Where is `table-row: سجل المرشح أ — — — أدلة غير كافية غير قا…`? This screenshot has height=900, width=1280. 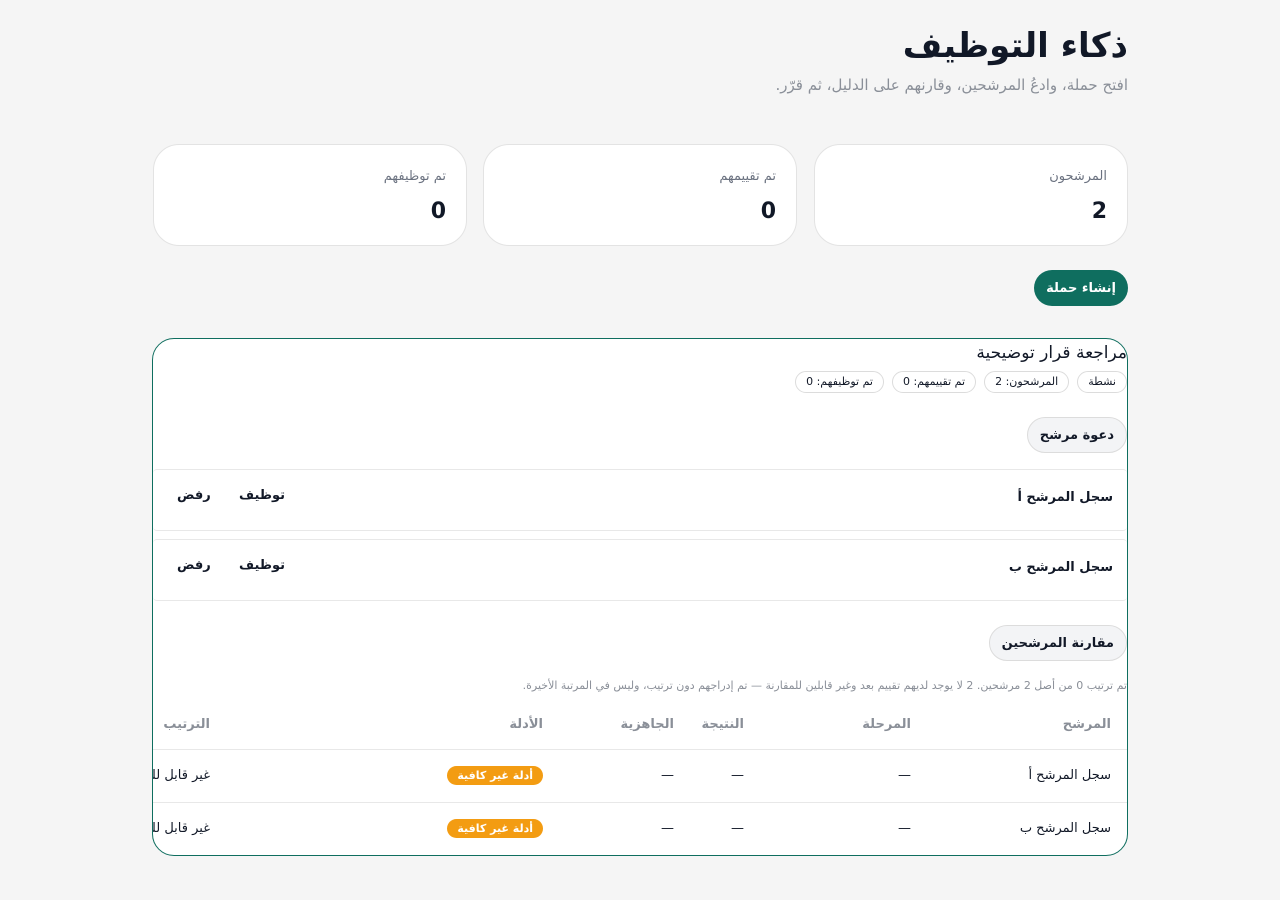 table-row: سجل المرشح أ — — — أدلة غير كافية غير قا… is located at coordinates (640, 776).